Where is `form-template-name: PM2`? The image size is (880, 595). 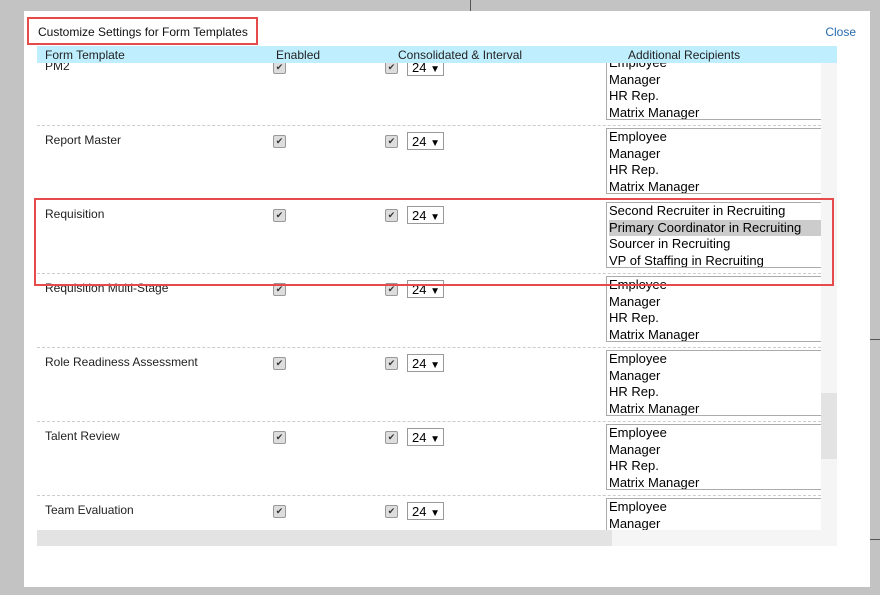
form-template-name: PM2 is located at coordinates (57, 68).